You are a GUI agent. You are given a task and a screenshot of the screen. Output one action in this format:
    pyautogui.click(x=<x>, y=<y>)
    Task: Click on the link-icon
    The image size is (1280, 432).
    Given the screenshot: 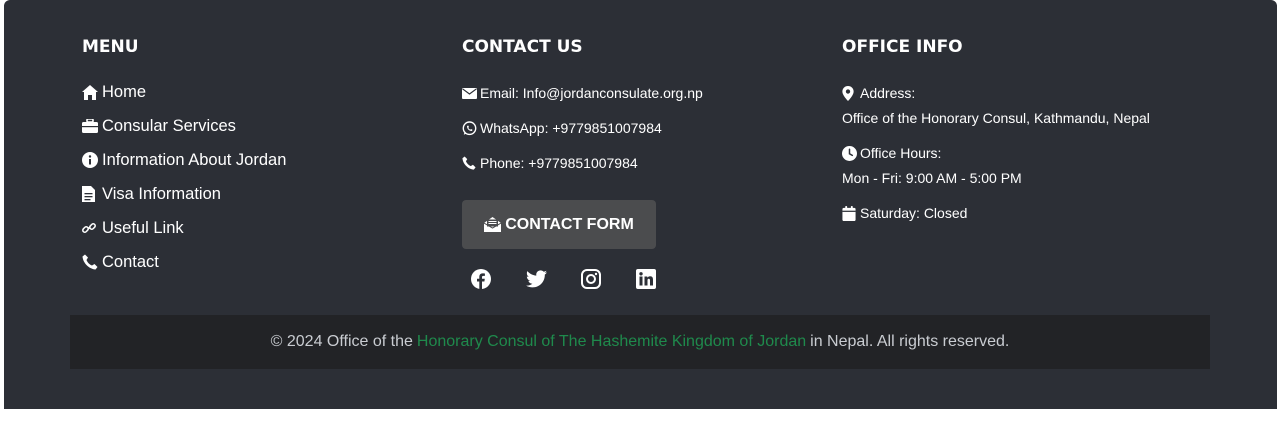 What is the action you would take?
    pyautogui.click(x=90, y=228)
    